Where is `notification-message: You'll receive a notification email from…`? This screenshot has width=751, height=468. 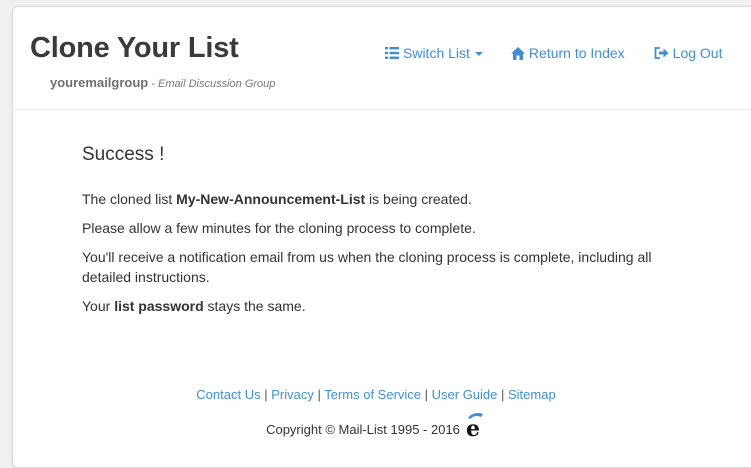
notification-message: You'll receive a notification email from… is located at coordinates (367, 267).